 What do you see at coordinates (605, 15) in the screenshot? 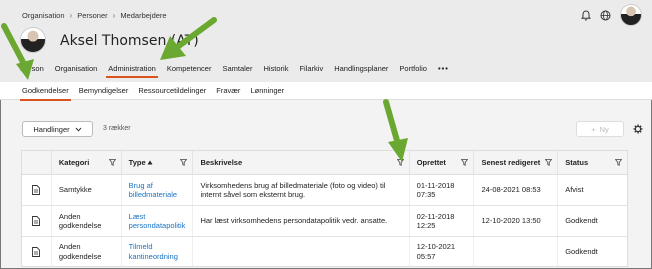
I see `globe-icon` at bounding box center [605, 15].